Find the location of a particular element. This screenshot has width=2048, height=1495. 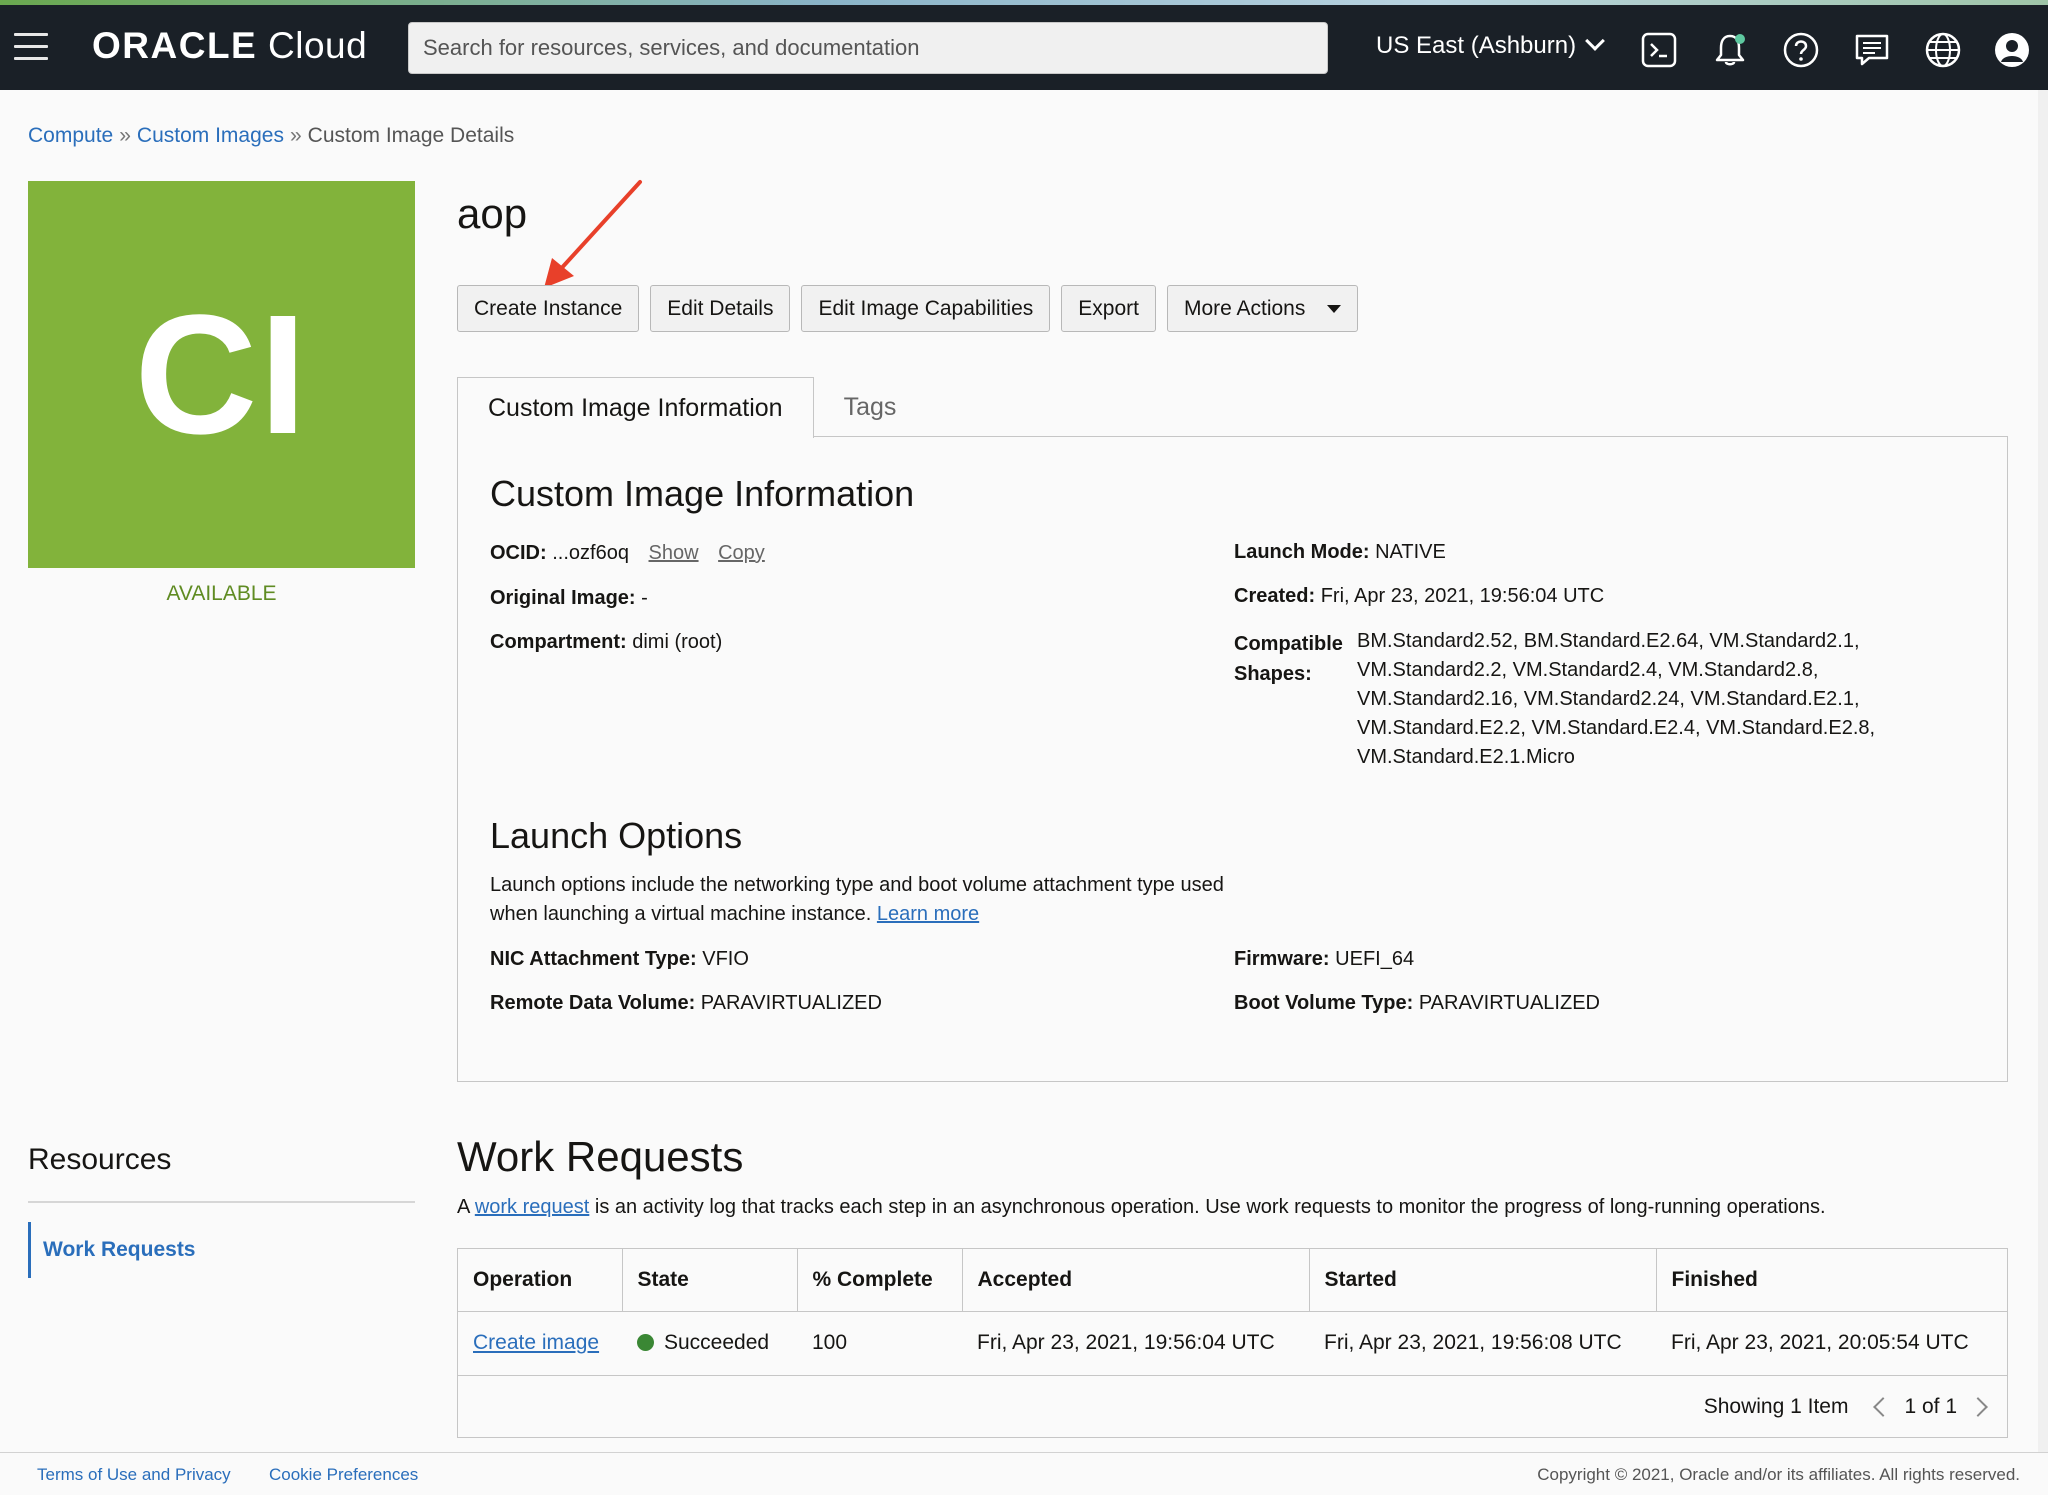

page-scrollbar is located at coordinates (2043, 771).